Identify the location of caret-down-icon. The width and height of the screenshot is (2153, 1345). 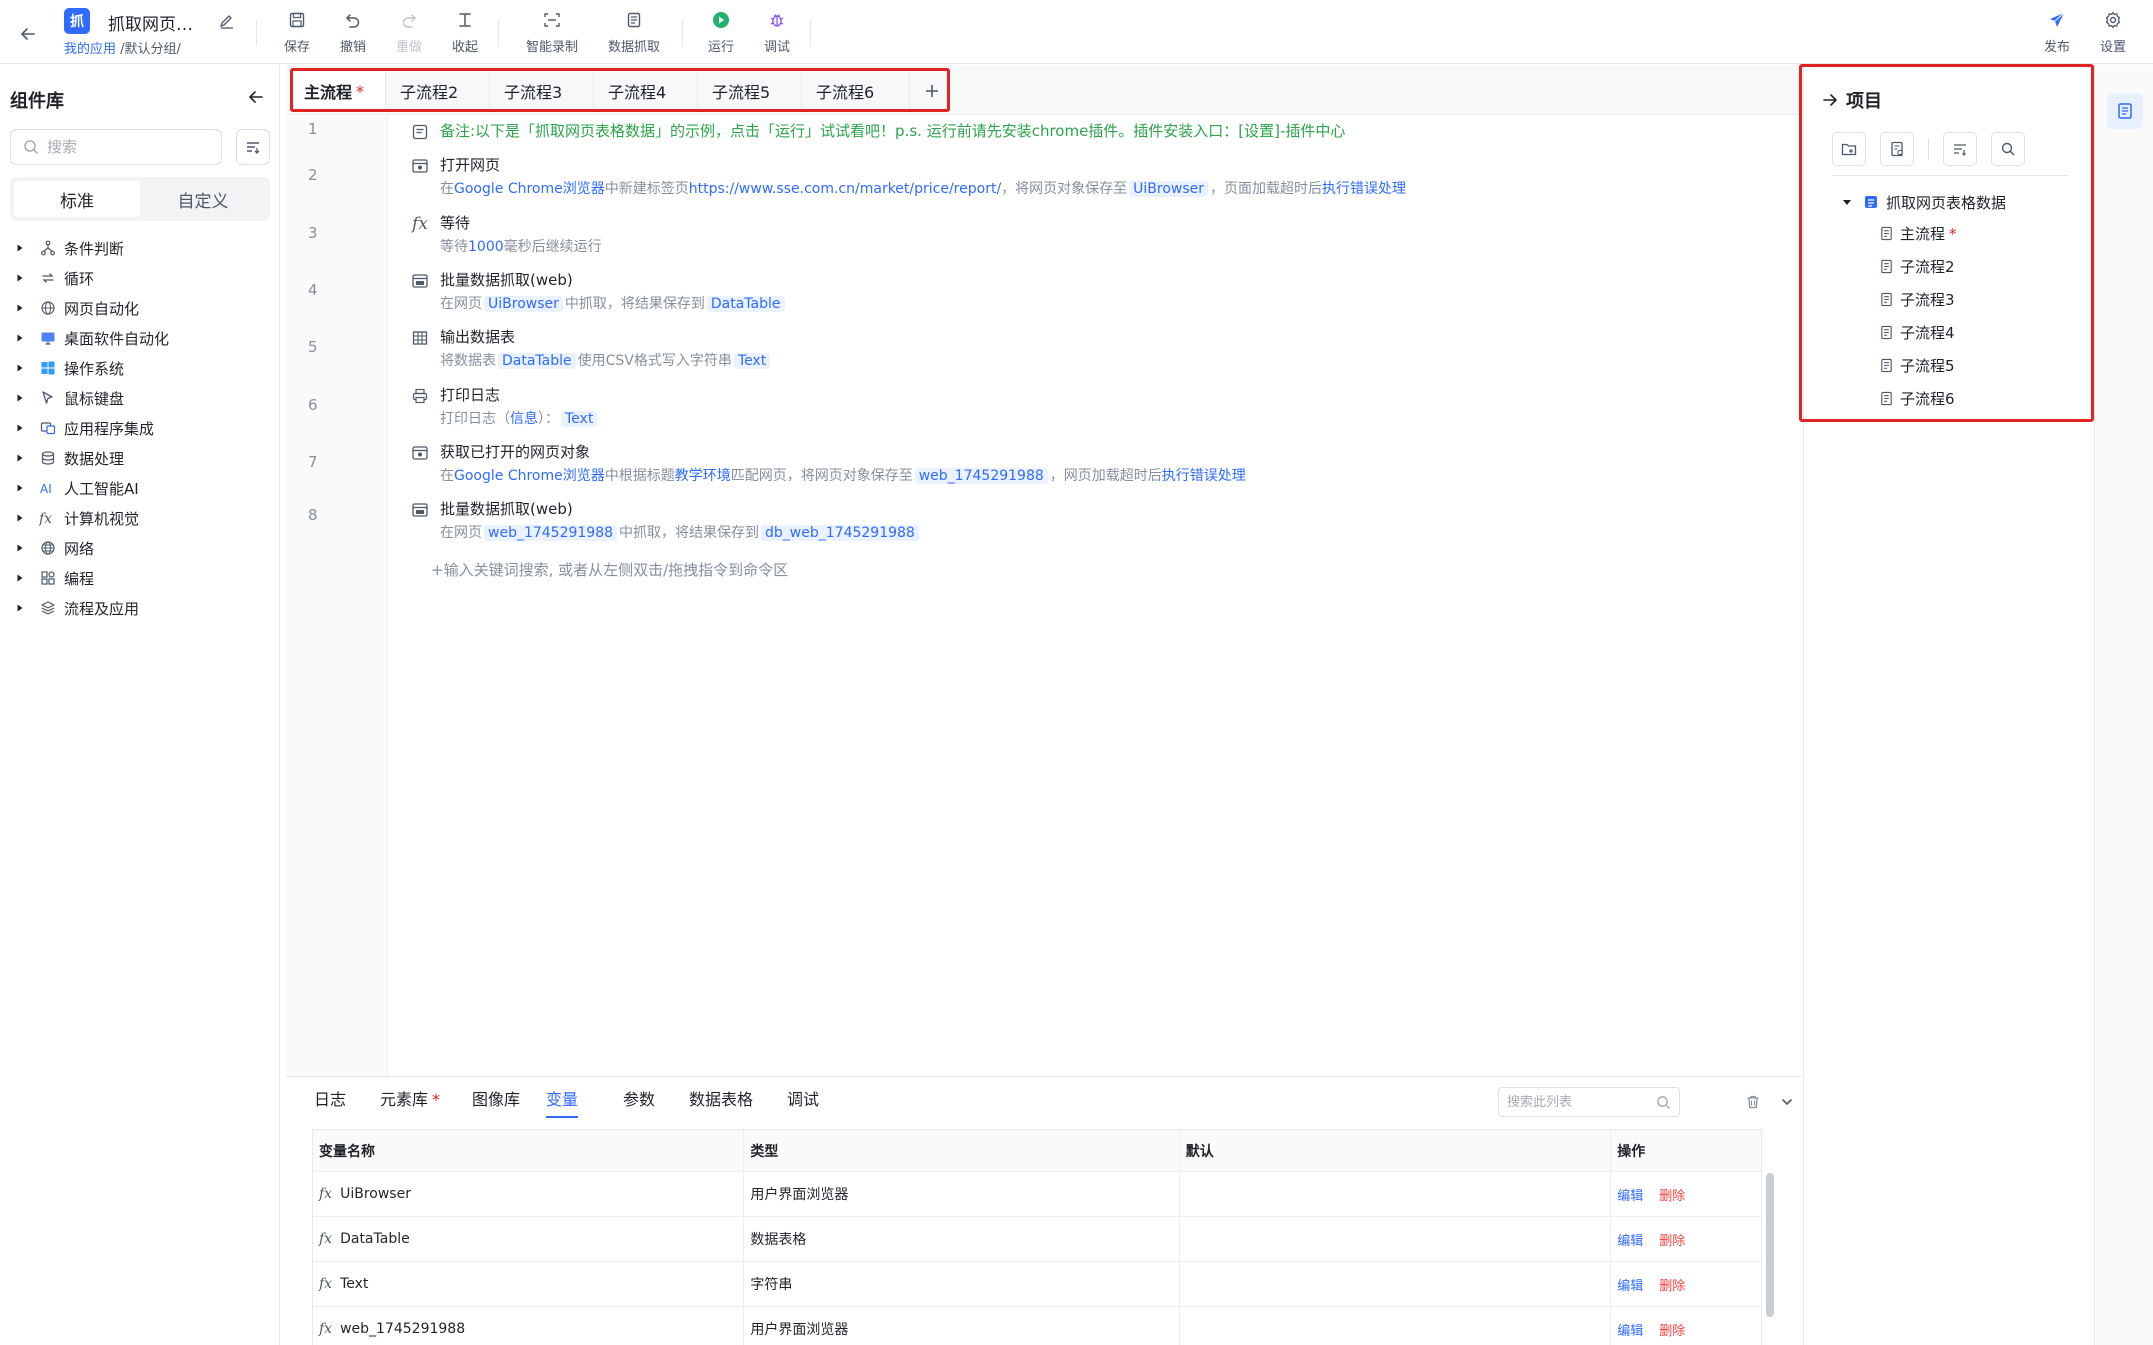
(1849, 202).